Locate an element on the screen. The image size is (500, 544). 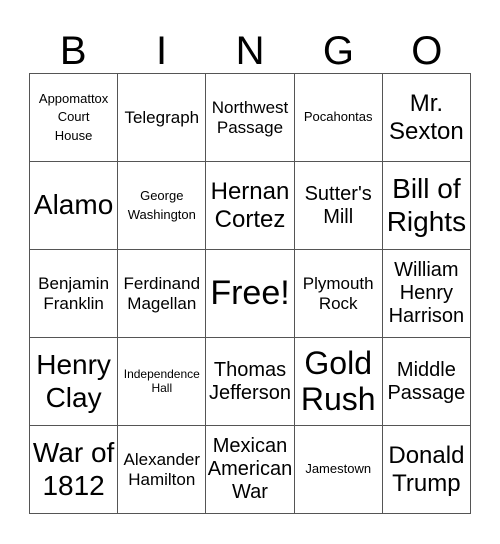
bingo-cell-label: Free! is located at coordinates (250, 292).